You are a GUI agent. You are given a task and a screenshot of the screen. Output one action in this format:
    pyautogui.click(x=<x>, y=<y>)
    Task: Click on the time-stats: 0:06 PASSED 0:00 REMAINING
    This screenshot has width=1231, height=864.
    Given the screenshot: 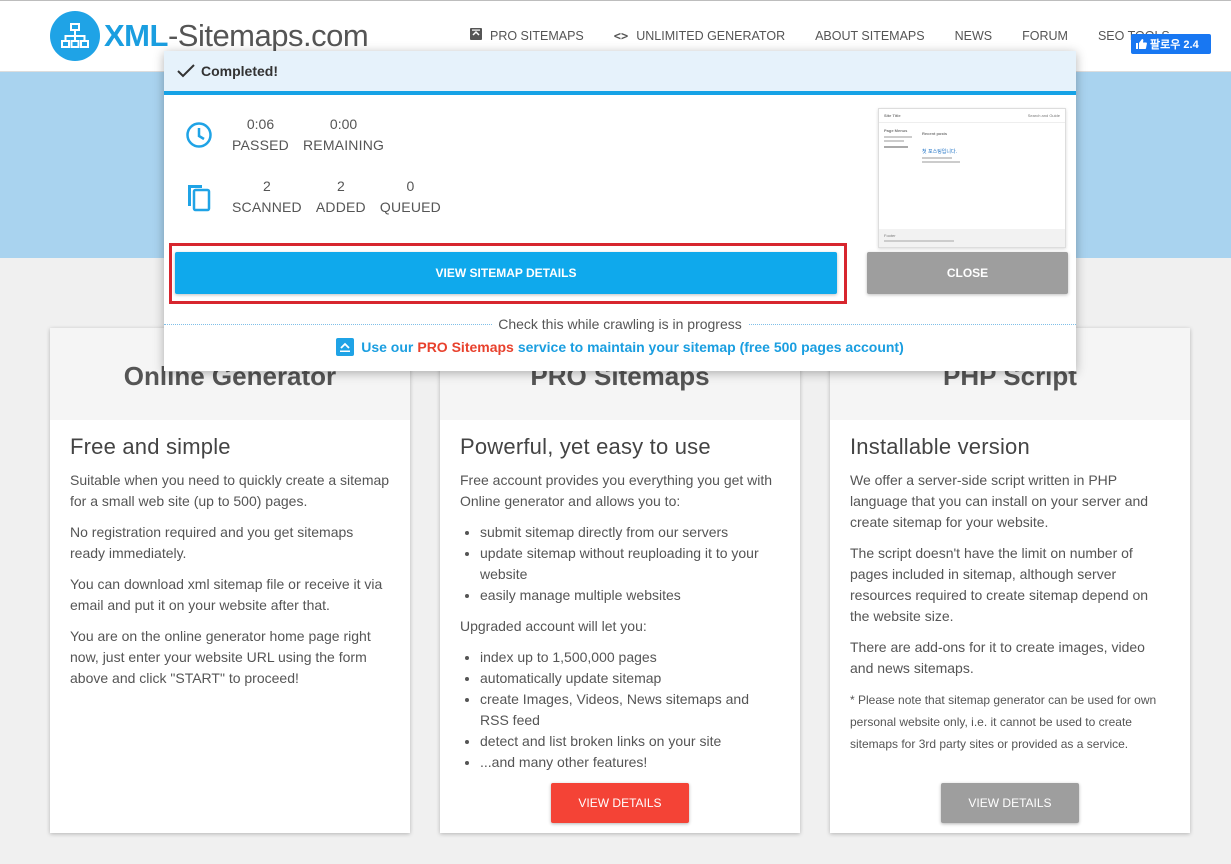 What is the action you would take?
    pyautogui.click(x=291, y=135)
    